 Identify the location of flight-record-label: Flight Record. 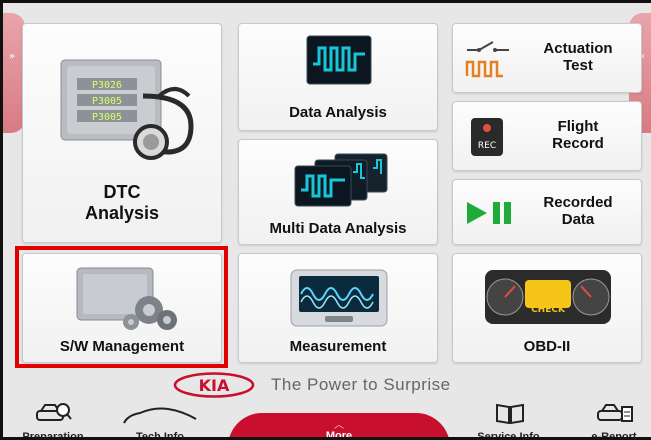
(578, 135).